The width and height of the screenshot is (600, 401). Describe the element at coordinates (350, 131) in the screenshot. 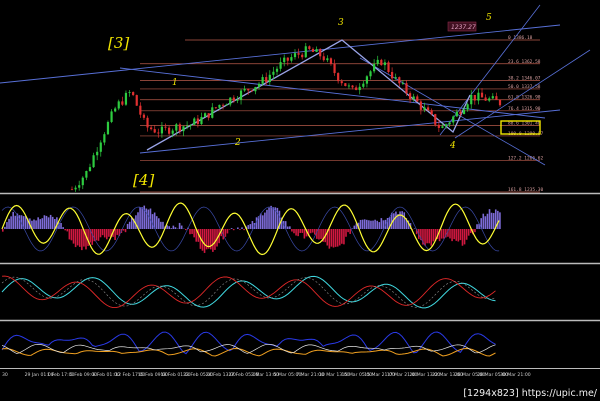

I see `trendline-channel-bottom` at that location.